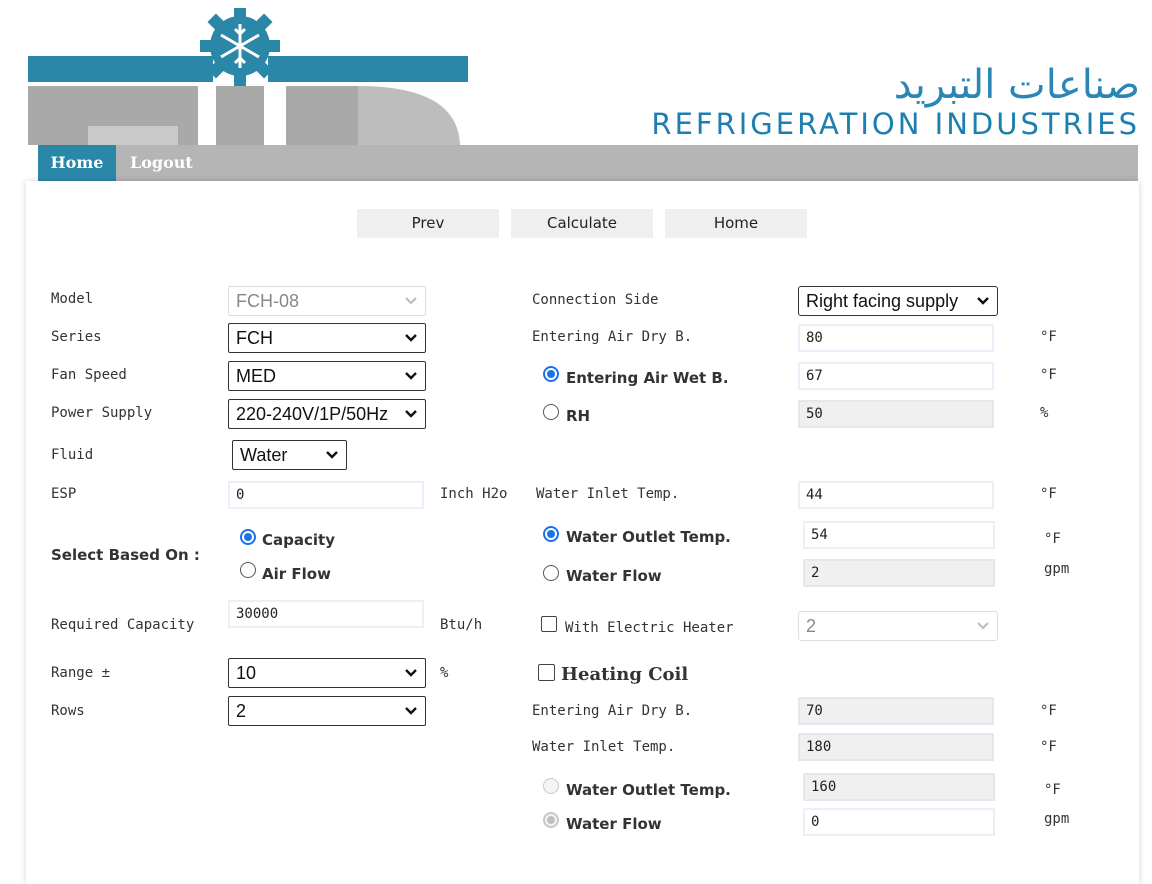  Describe the element at coordinates (68, 711) in the screenshot. I see `rows-label: Rows` at that location.